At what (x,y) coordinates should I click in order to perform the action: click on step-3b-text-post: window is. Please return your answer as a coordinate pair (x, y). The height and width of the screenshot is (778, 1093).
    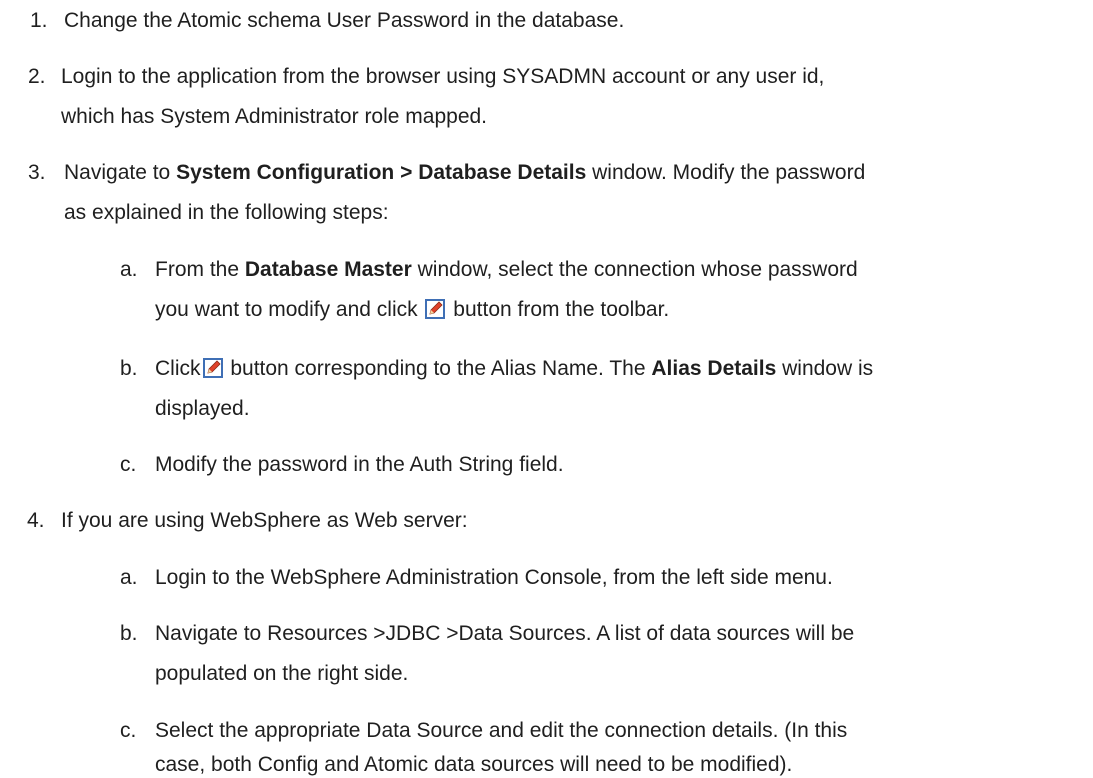
    Looking at the image, I should click on (825, 368).